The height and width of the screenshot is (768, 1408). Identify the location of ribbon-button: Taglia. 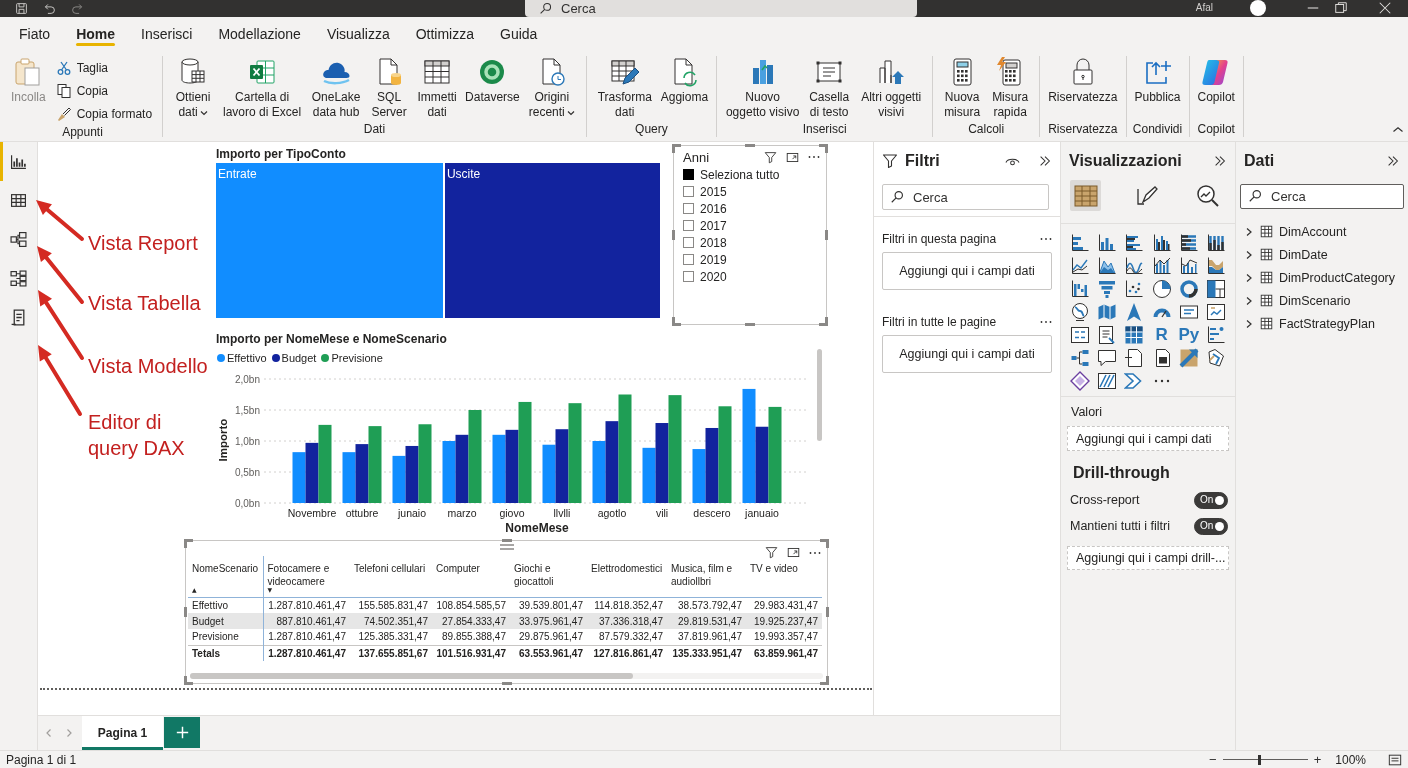
(104, 67).